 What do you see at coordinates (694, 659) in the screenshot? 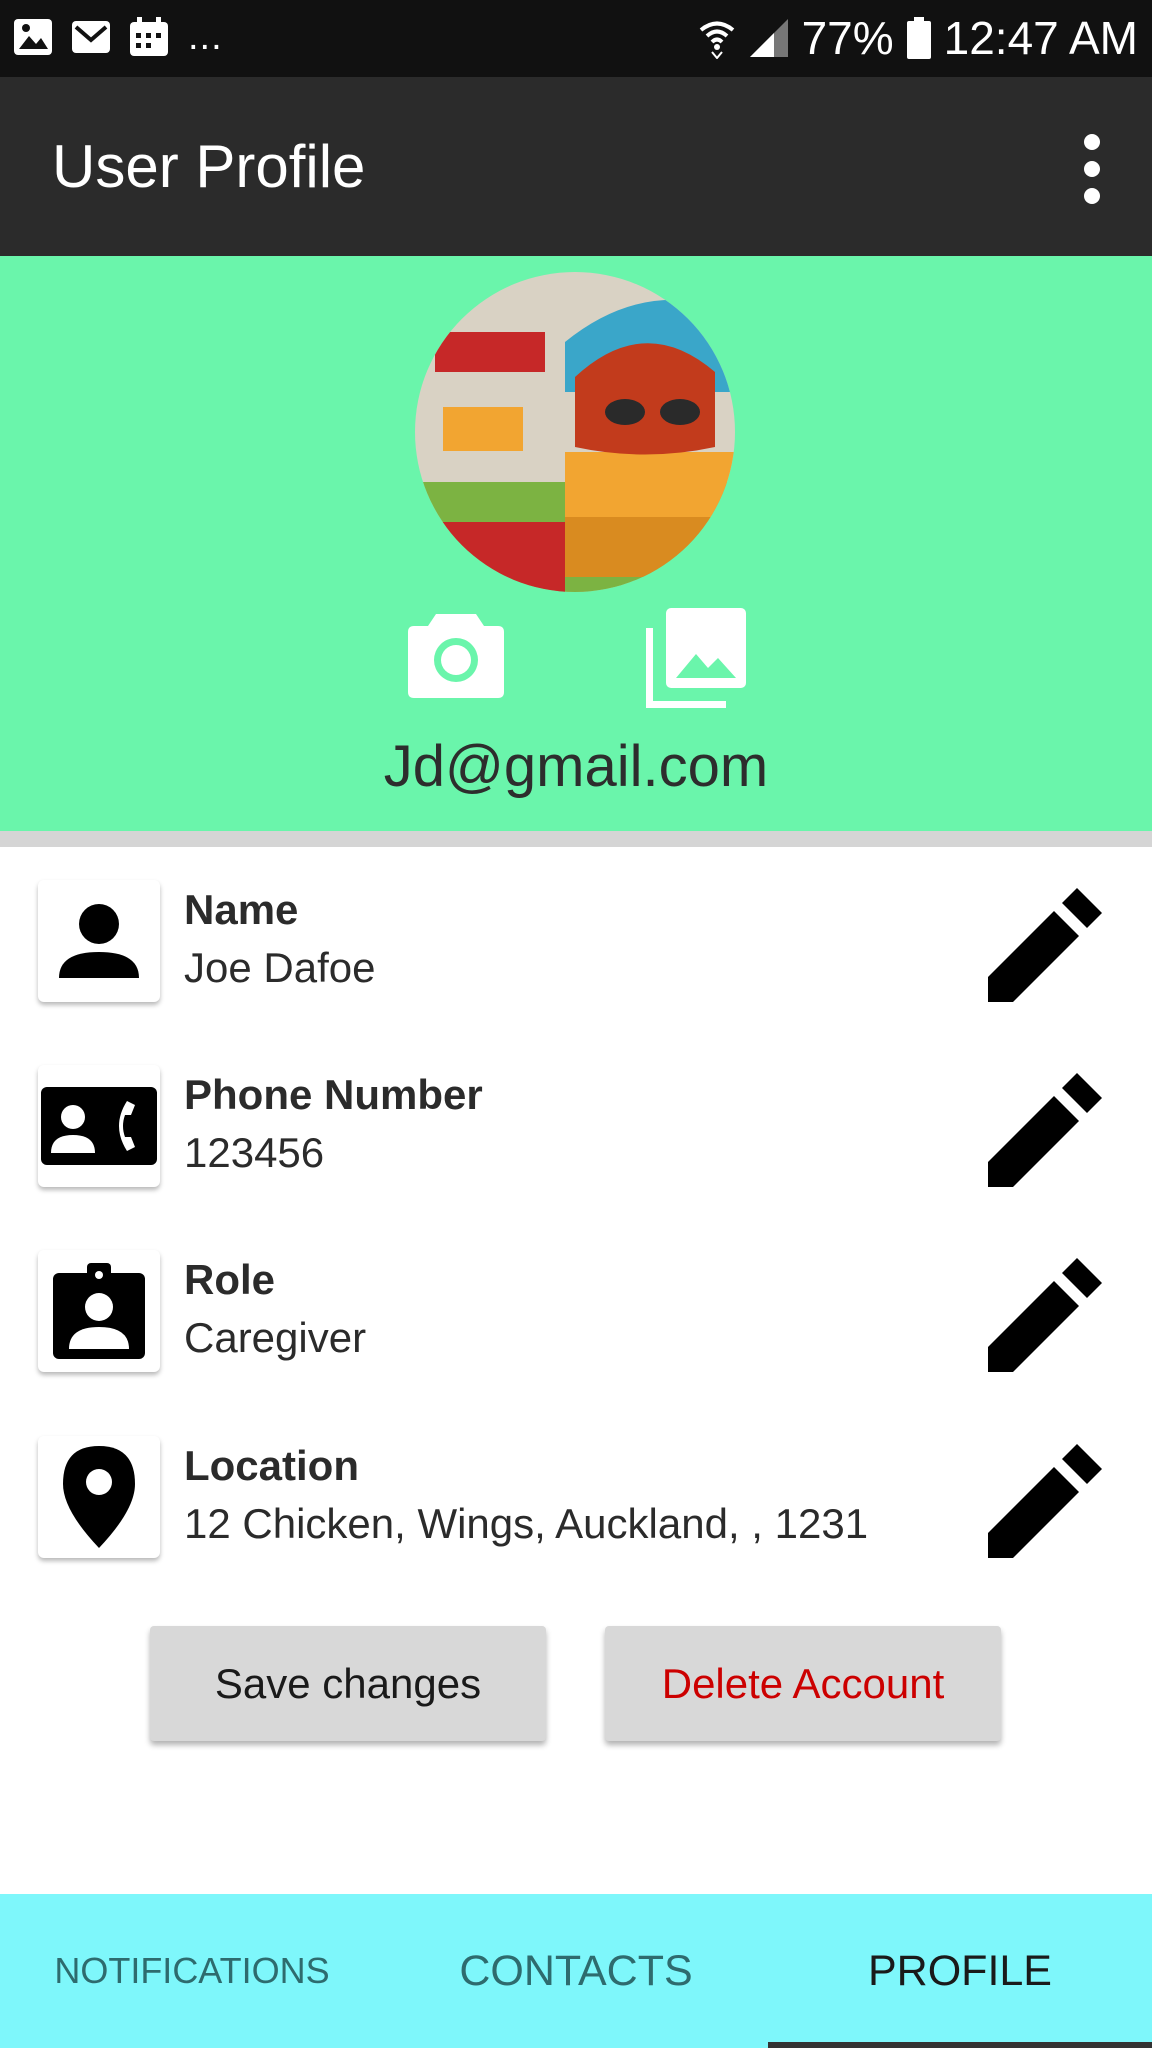
I see `gallery-icon` at bounding box center [694, 659].